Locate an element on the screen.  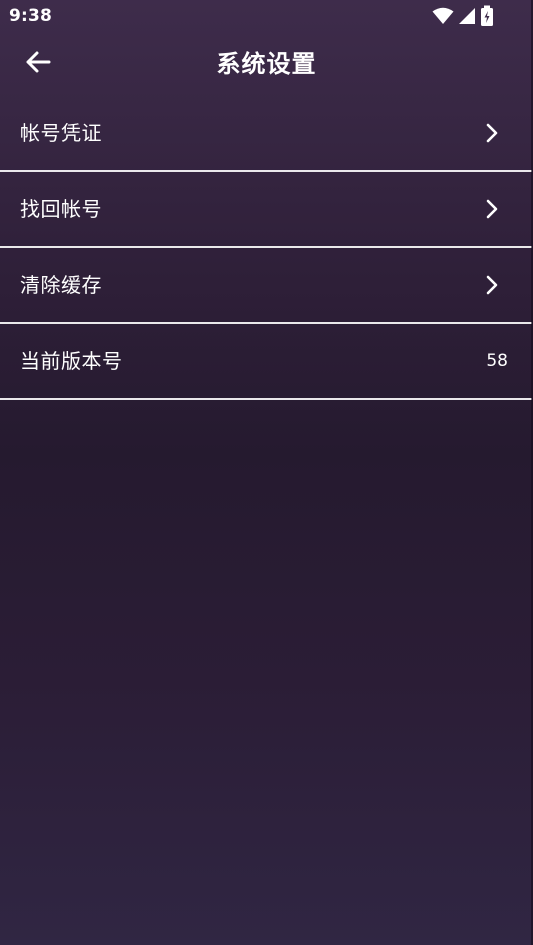
battery-charging-icon is located at coordinates (487, 18).